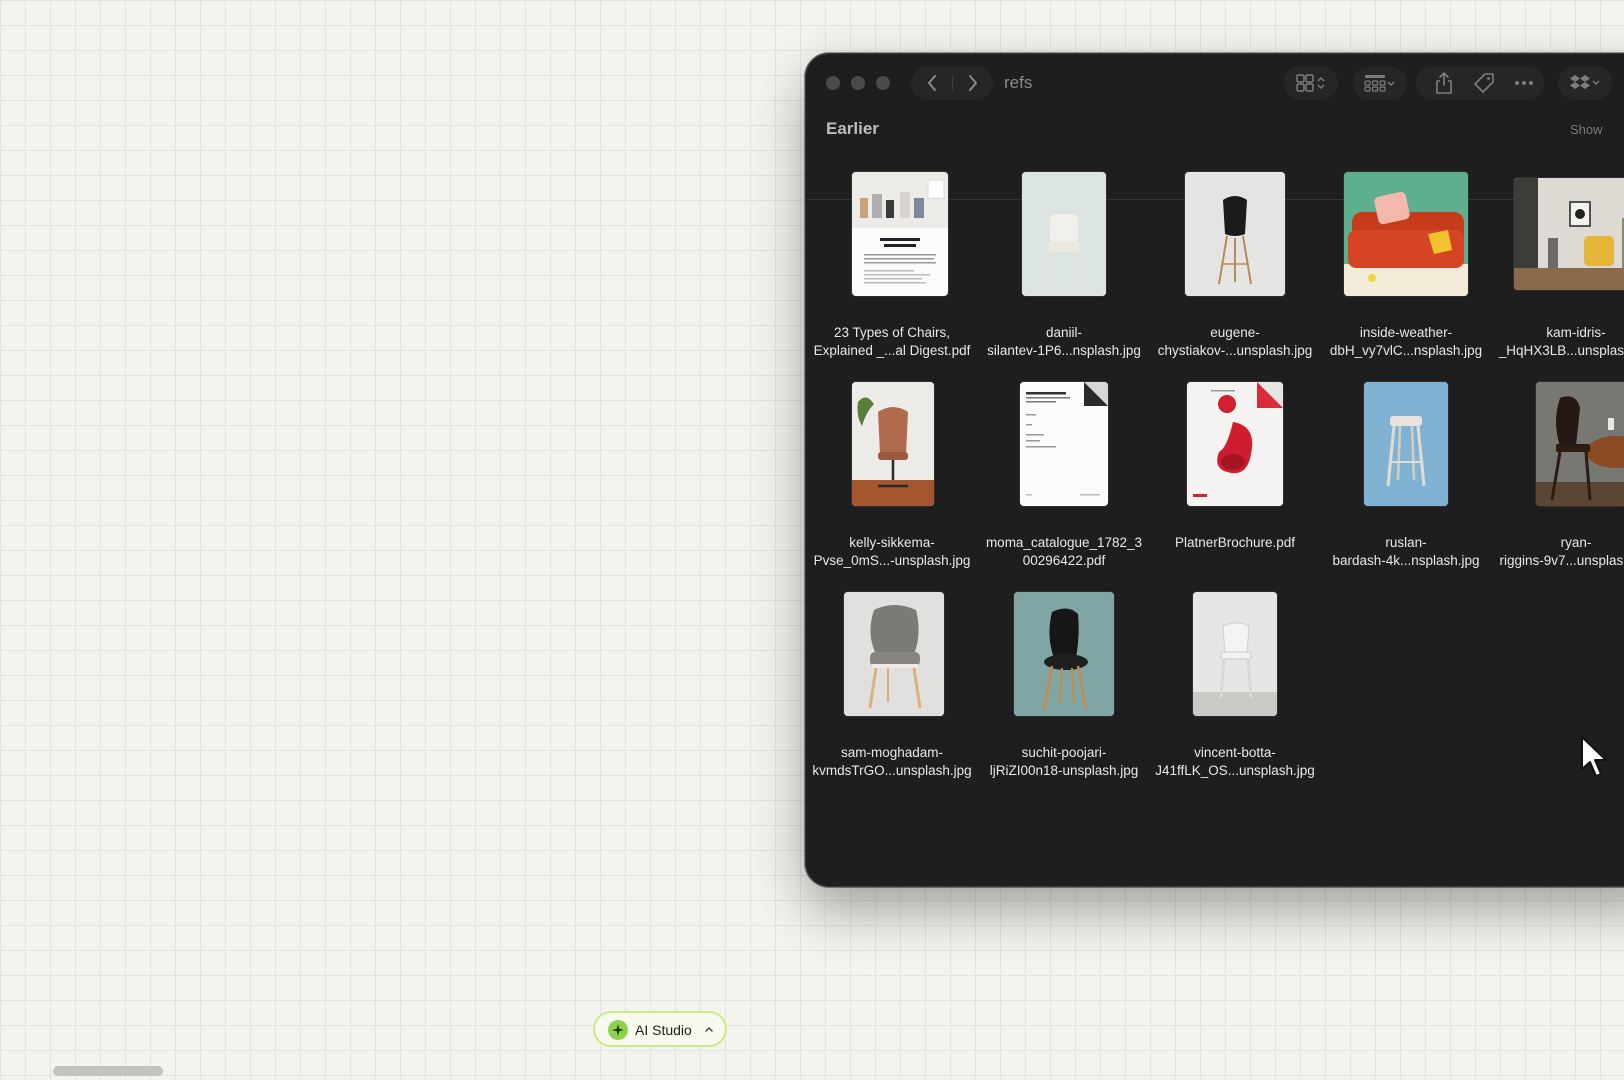 This screenshot has height=1080, width=1624. Describe the element at coordinates (892, 761) in the screenshot. I see `file-name: sam-moghadam- kvmdsTrGO...unsplash.jpg` at that location.